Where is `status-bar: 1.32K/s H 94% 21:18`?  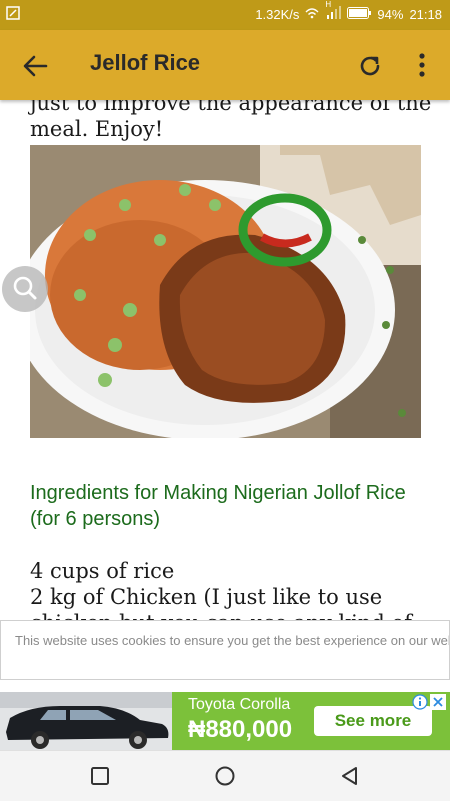 status-bar: 1.32K/s H 94% 21:18 is located at coordinates (225, 15).